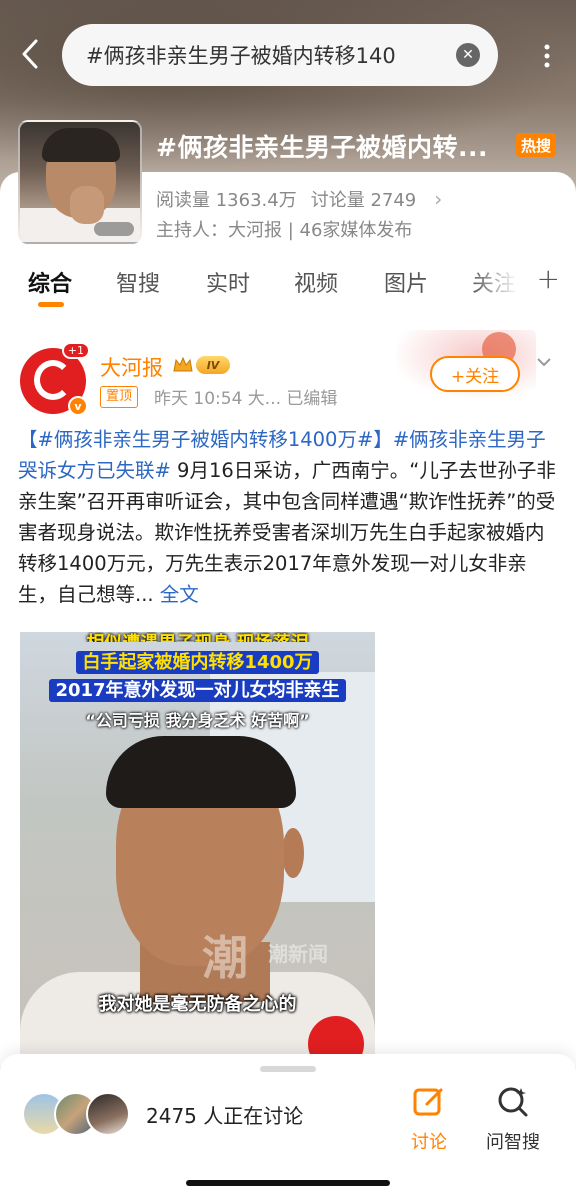 This screenshot has width=576, height=1200. I want to click on ask-smart-search-button: 问智搜, so click(513, 1119).